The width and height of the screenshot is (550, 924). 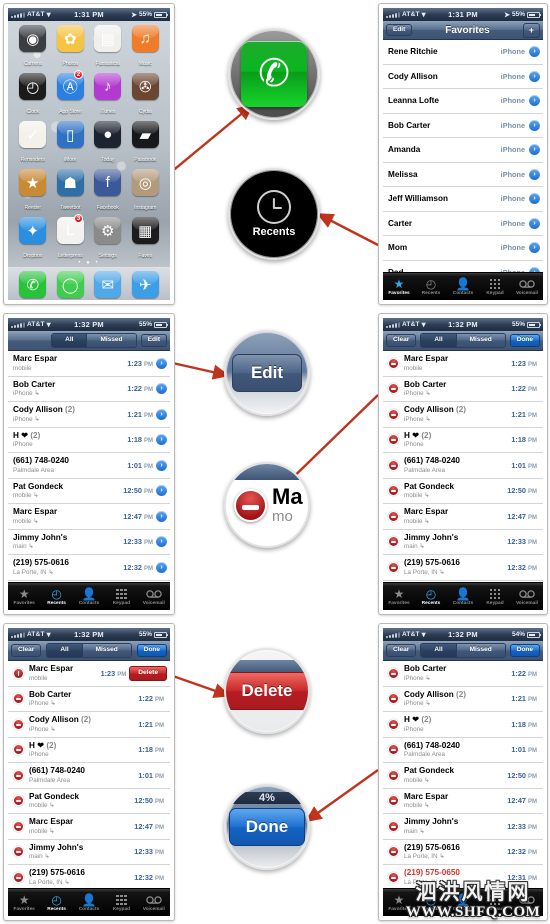 I want to click on app-icon-messages: ◯Messages, so click(x=71, y=285).